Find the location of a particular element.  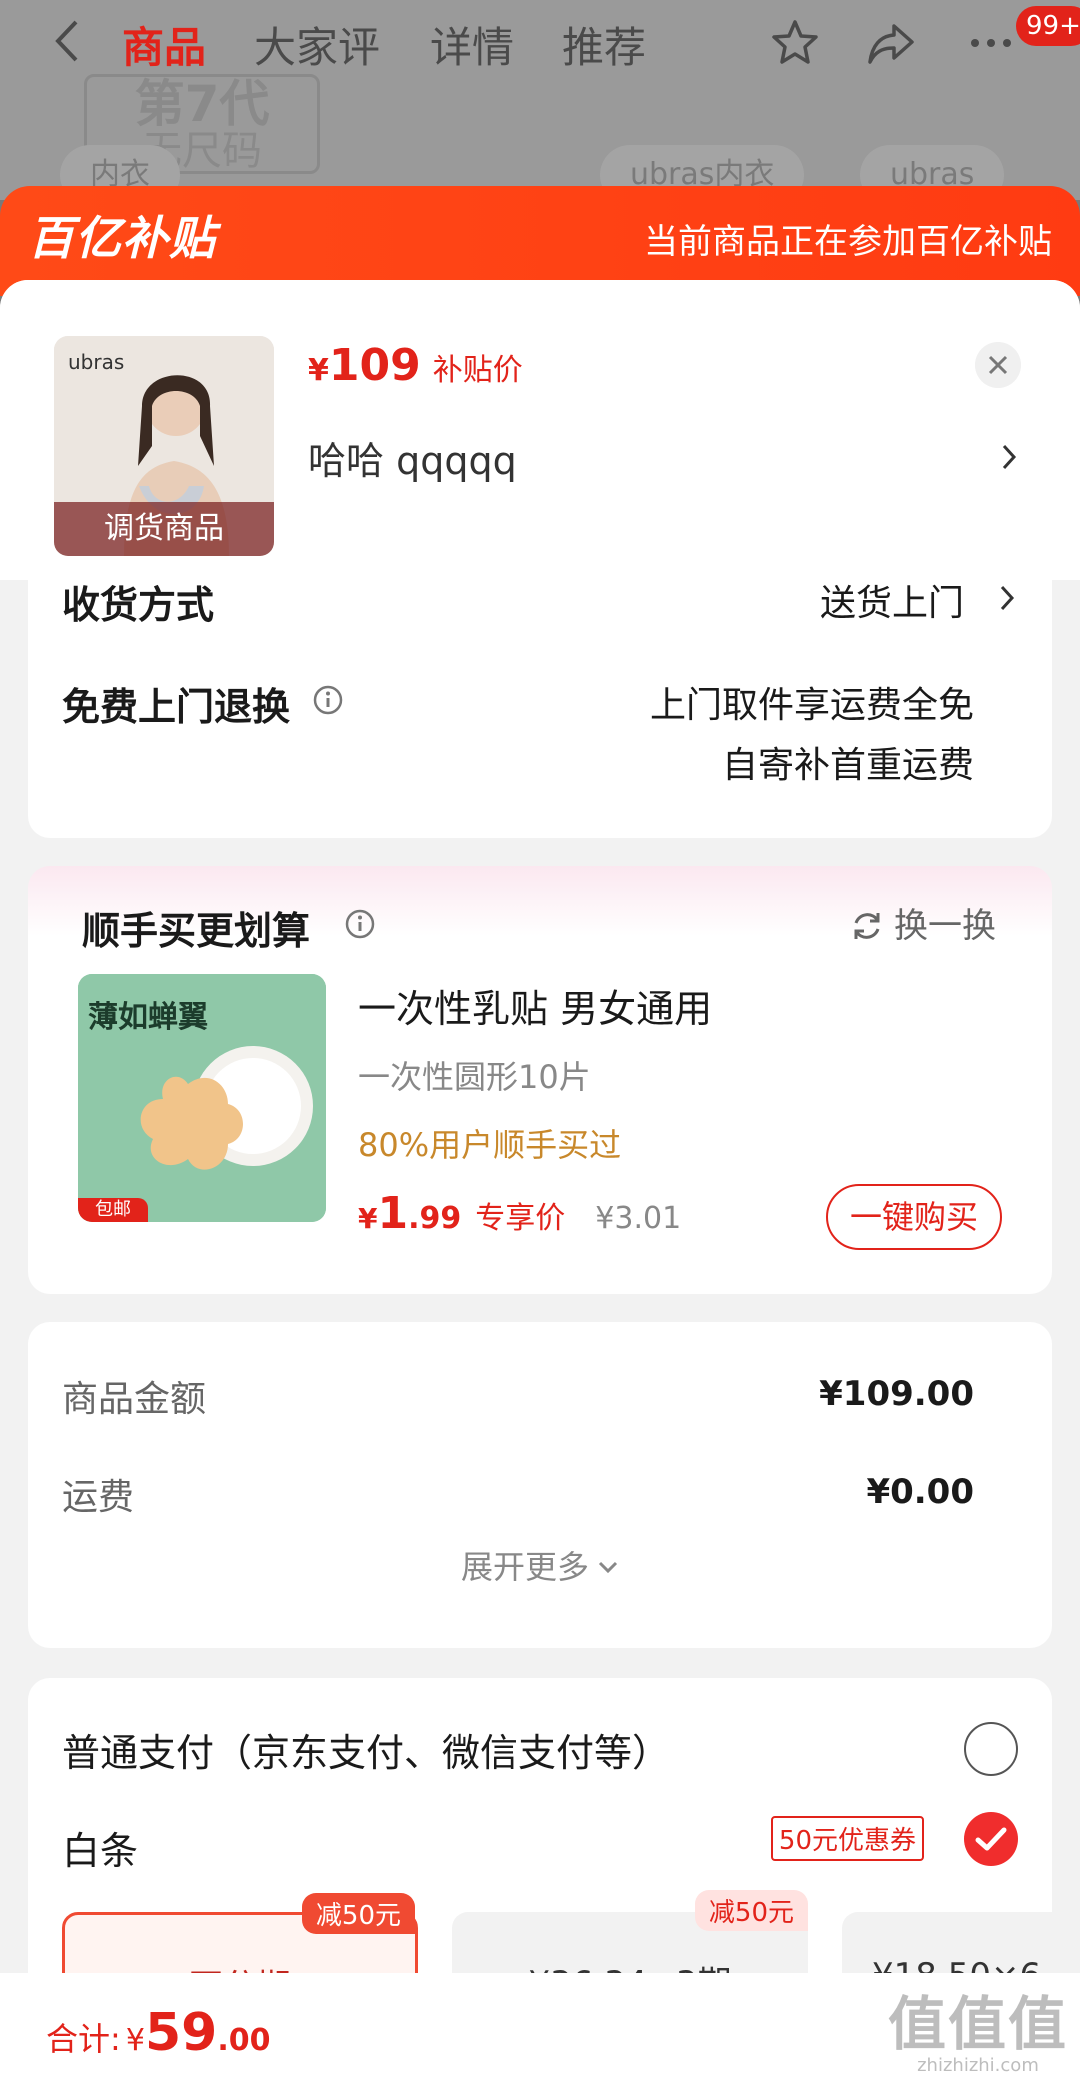

one-click-buy-button: 一键购买 is located at coordinates (914, 1217).